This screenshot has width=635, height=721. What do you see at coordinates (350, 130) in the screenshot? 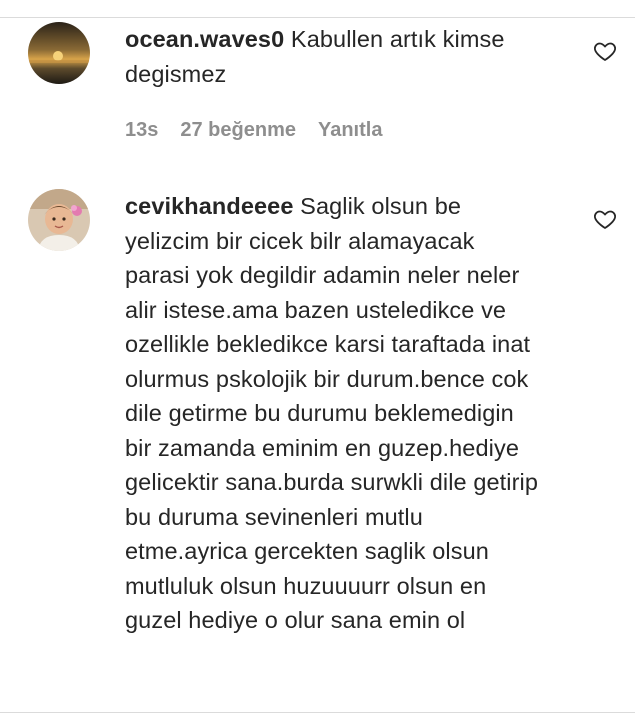
I see `reply-button: Yanıtla` at bounding box center [350, 130].